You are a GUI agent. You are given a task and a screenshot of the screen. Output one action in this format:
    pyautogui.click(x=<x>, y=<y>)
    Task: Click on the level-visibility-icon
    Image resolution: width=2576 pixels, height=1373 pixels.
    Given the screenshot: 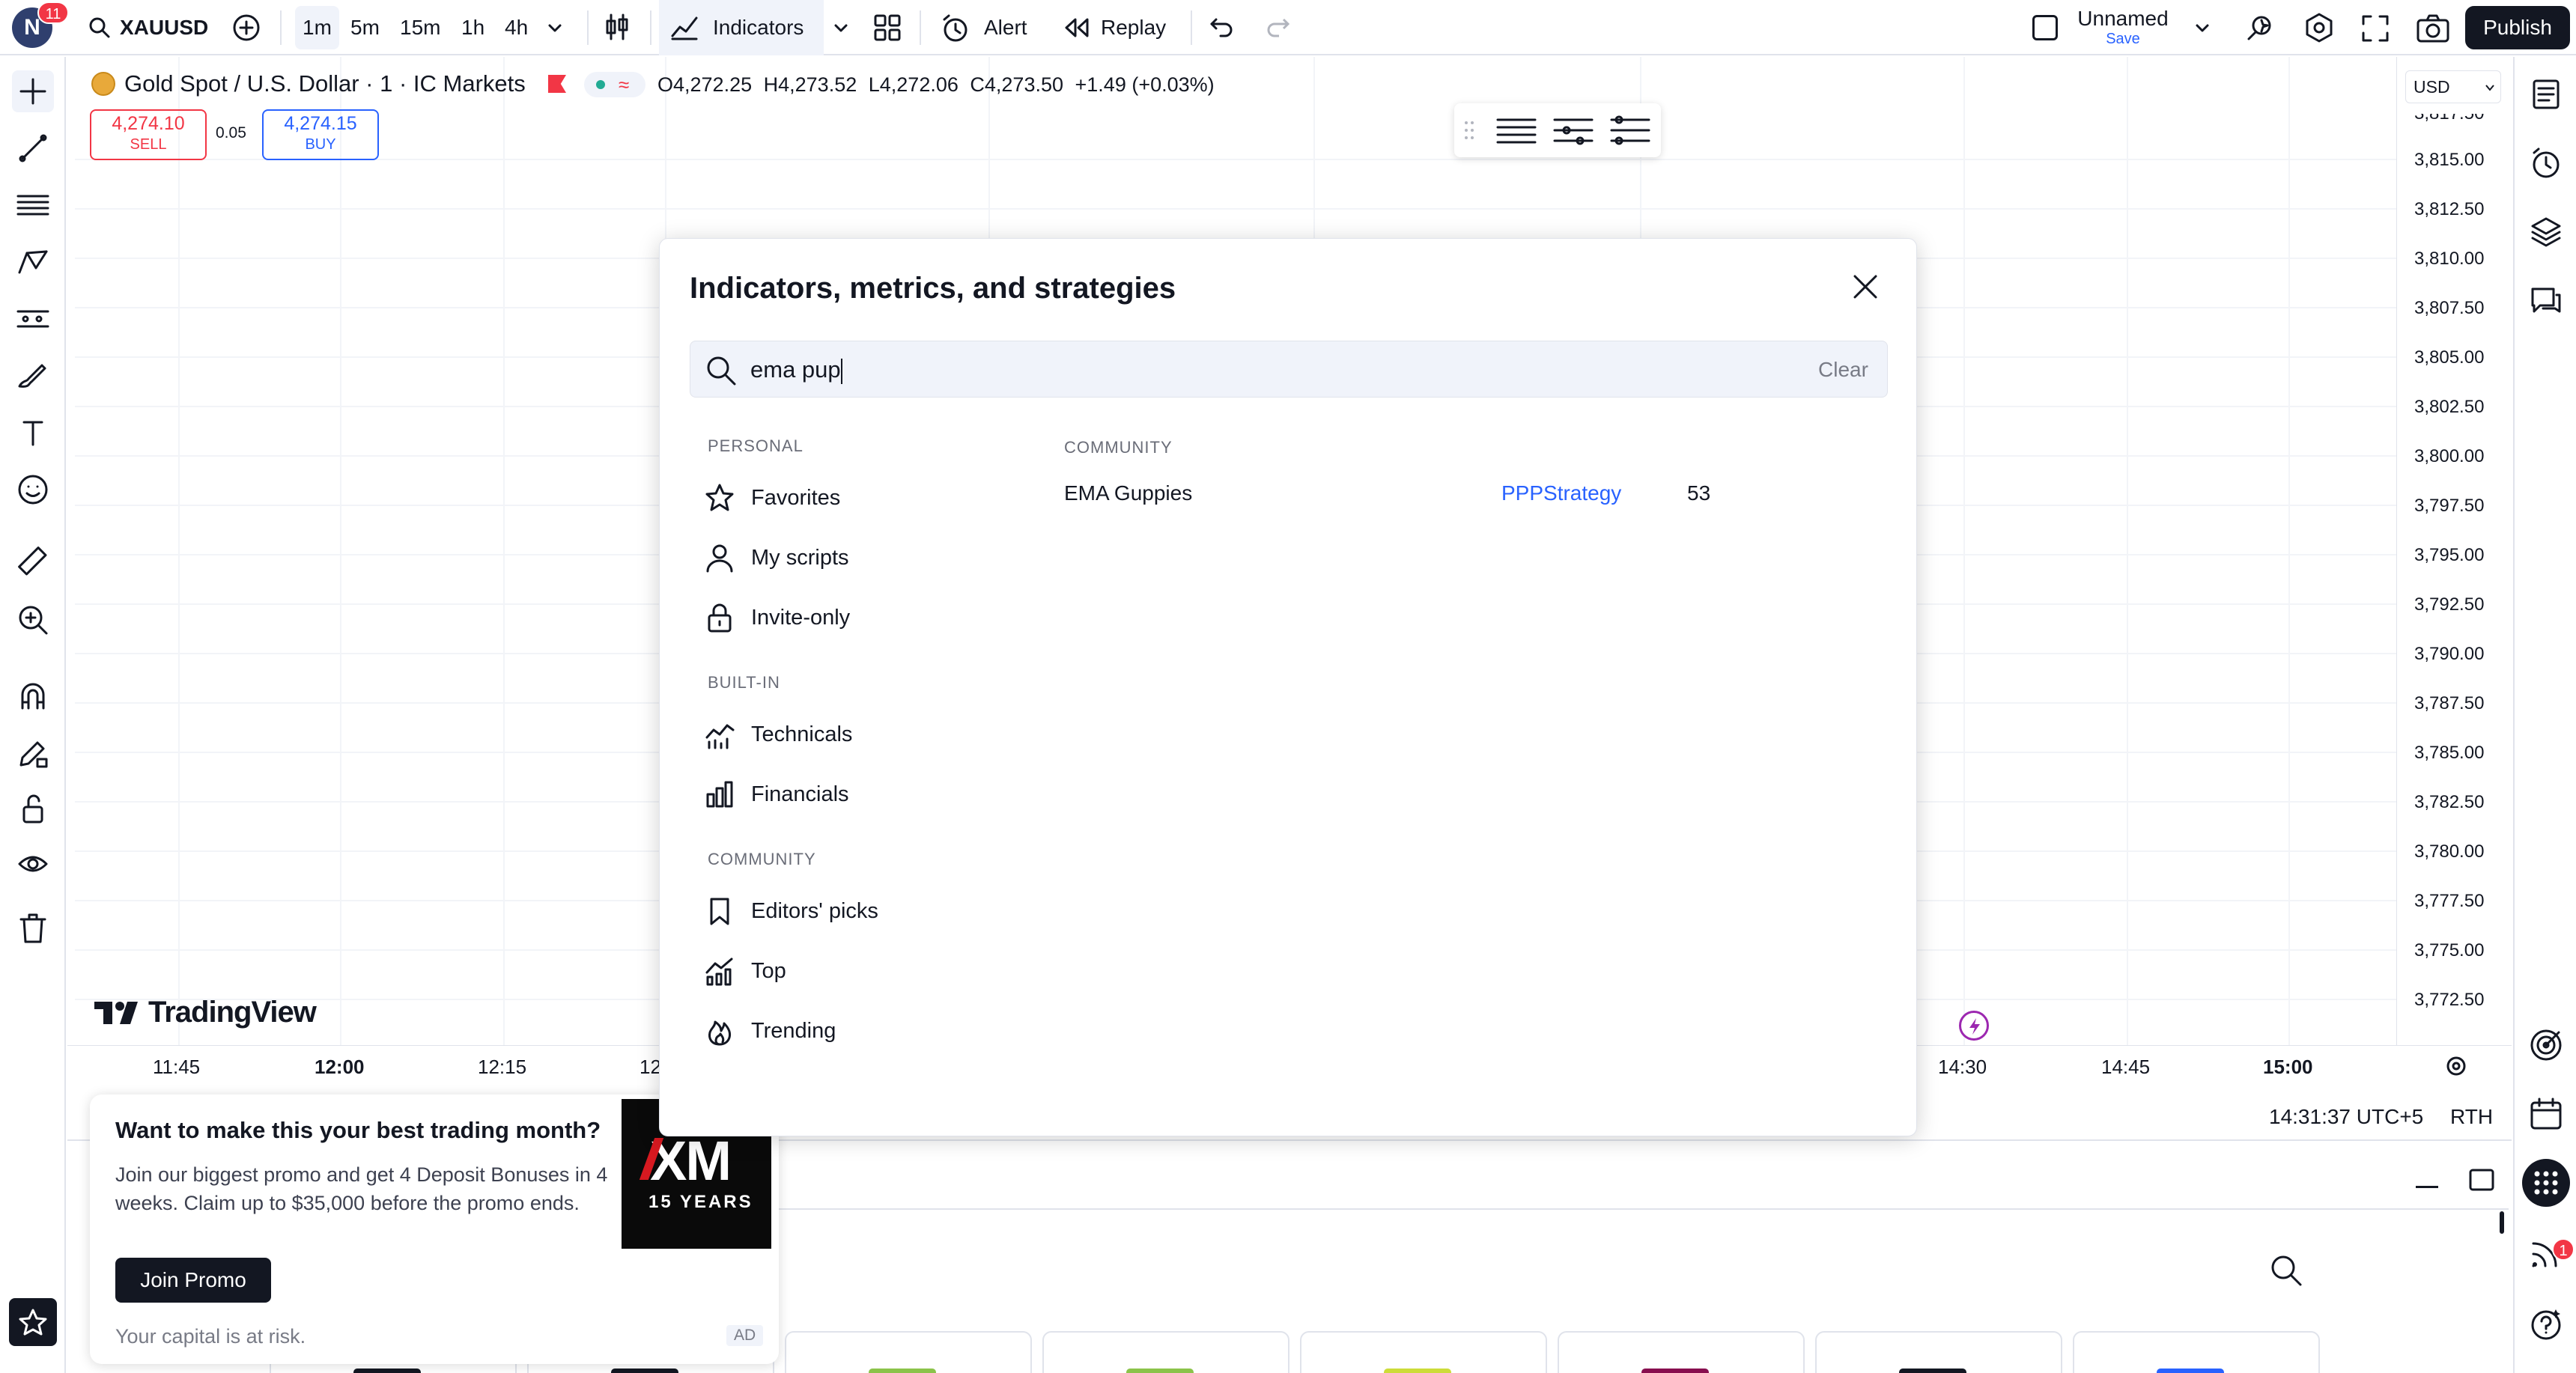 What is the action you would take?
    pyautogui.click(x=1630, y=130)
    